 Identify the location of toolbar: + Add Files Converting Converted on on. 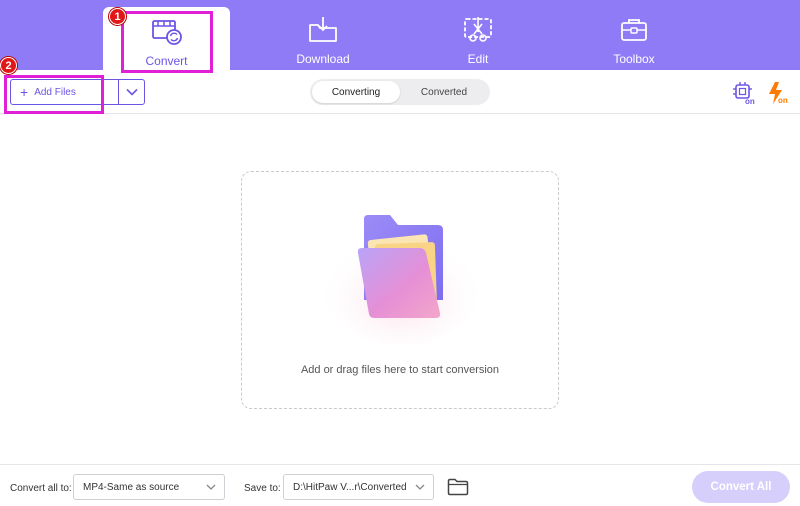
(400, 92).